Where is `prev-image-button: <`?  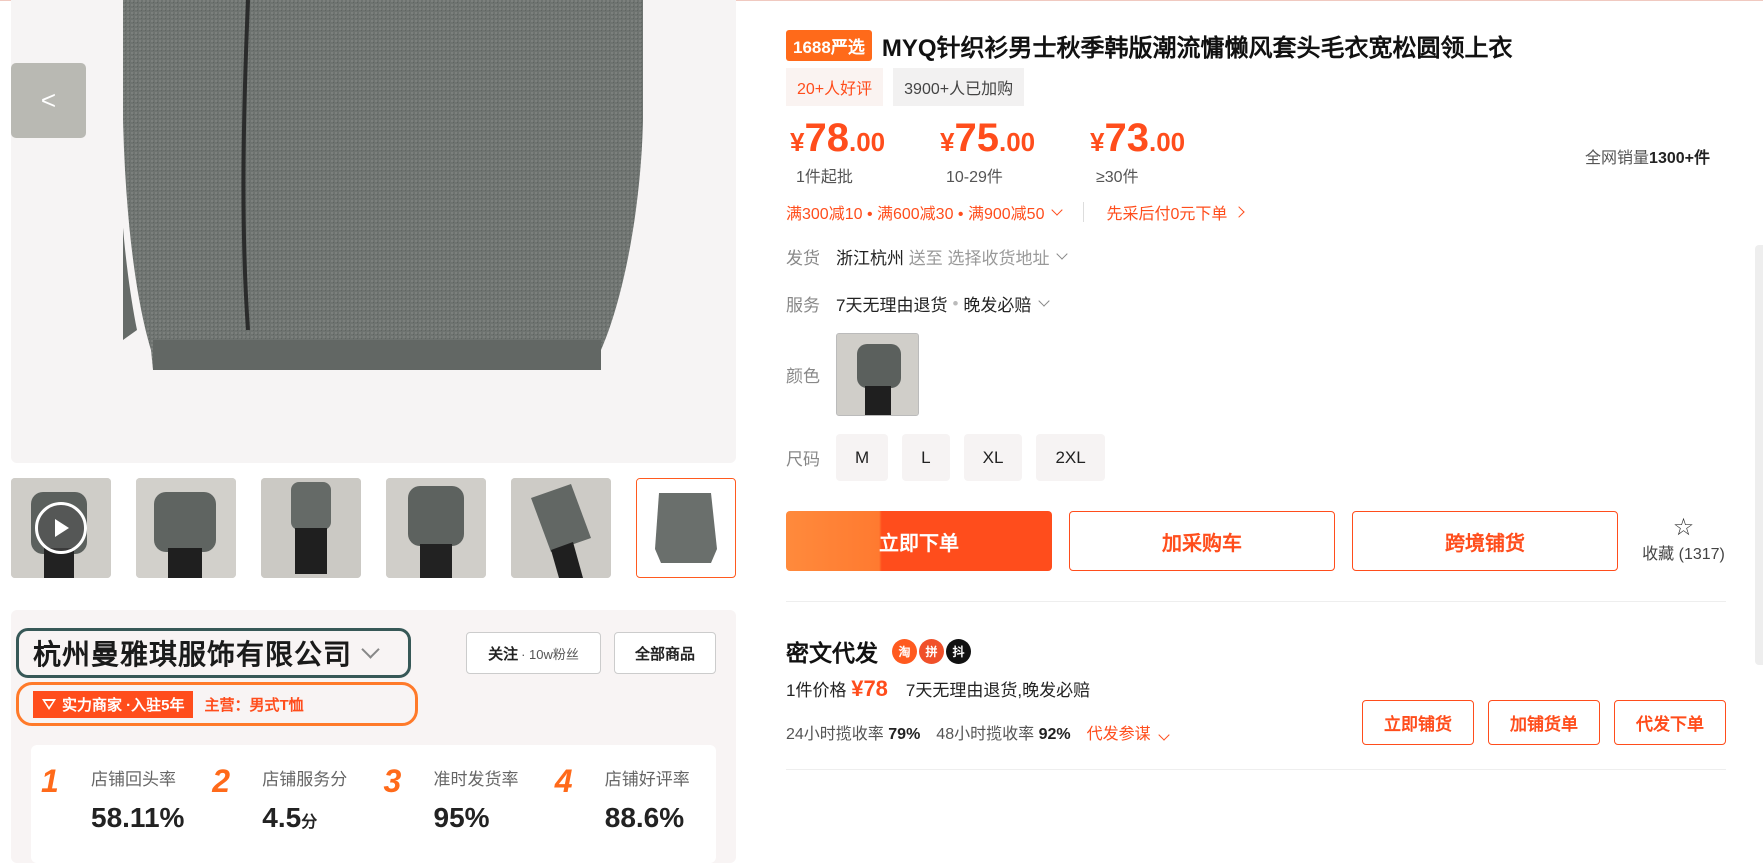
prev-image-button: < is located at coordinates (48, 100).